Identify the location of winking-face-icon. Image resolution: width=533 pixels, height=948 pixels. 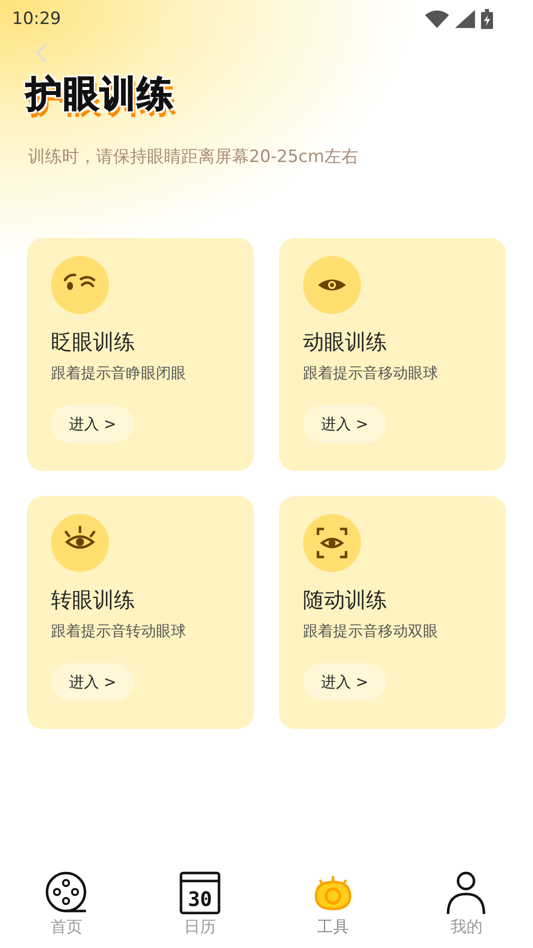
(80, 285).